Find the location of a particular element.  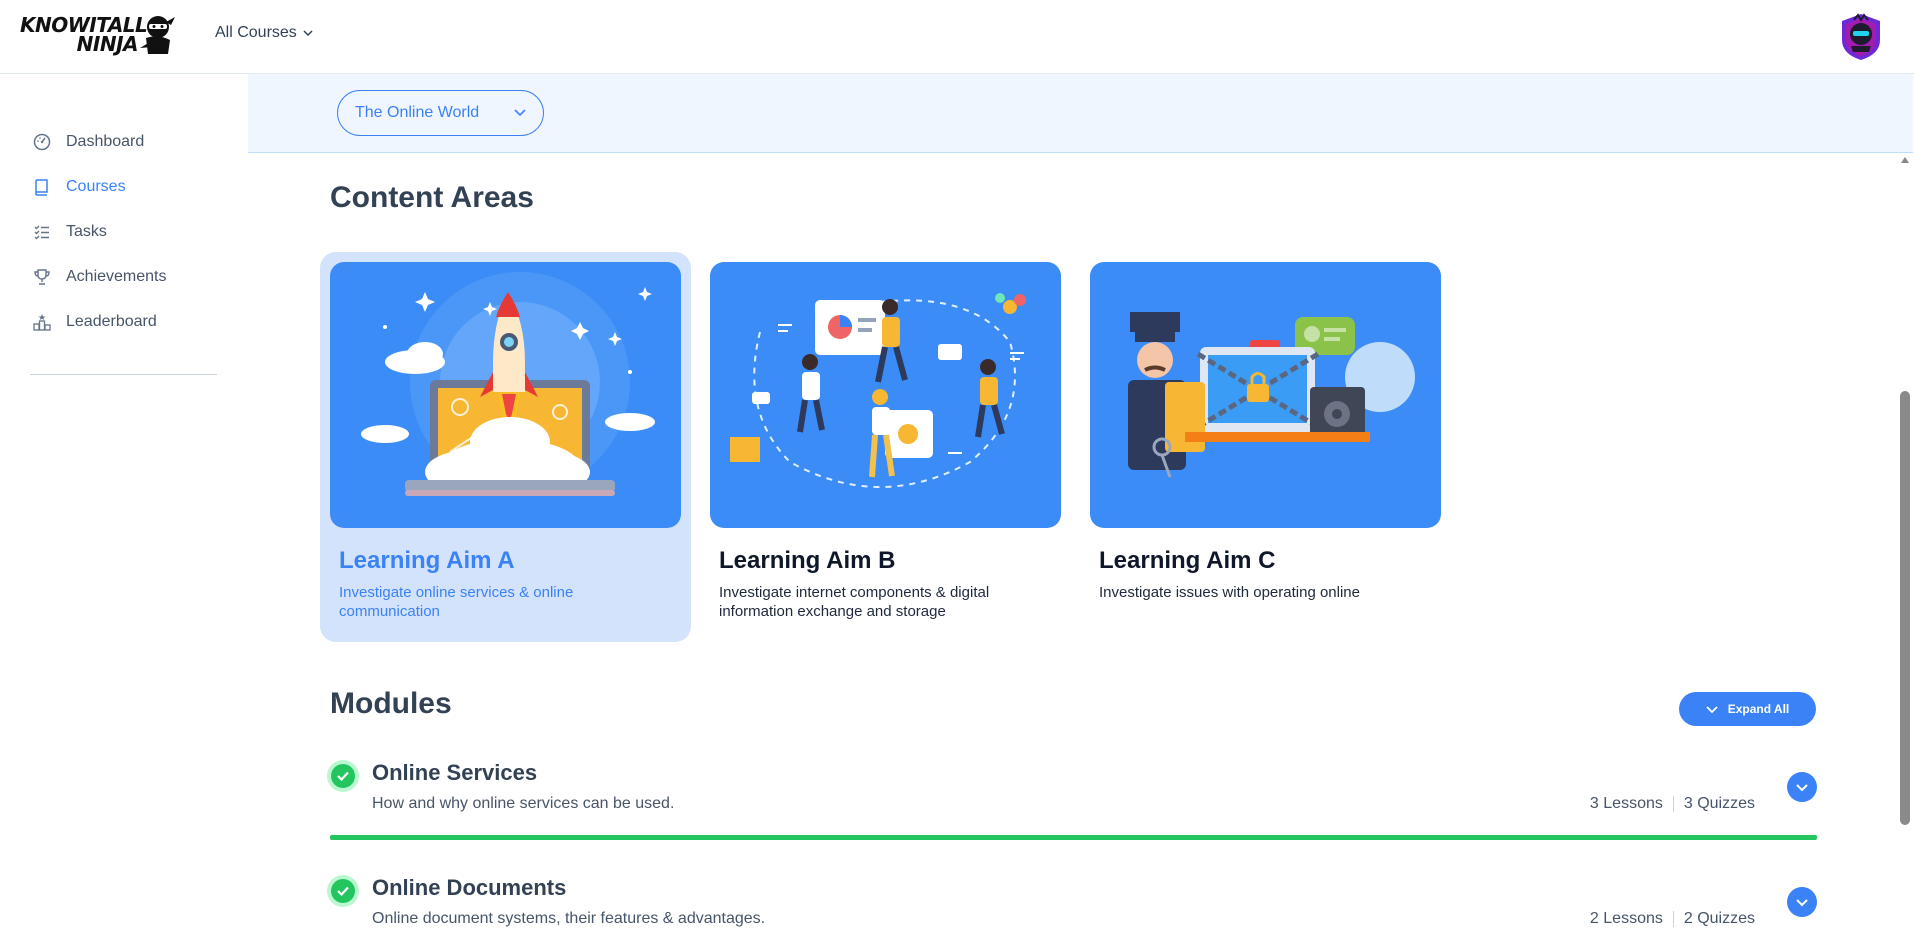

scrollbar is located at coordinates (1905, 551).